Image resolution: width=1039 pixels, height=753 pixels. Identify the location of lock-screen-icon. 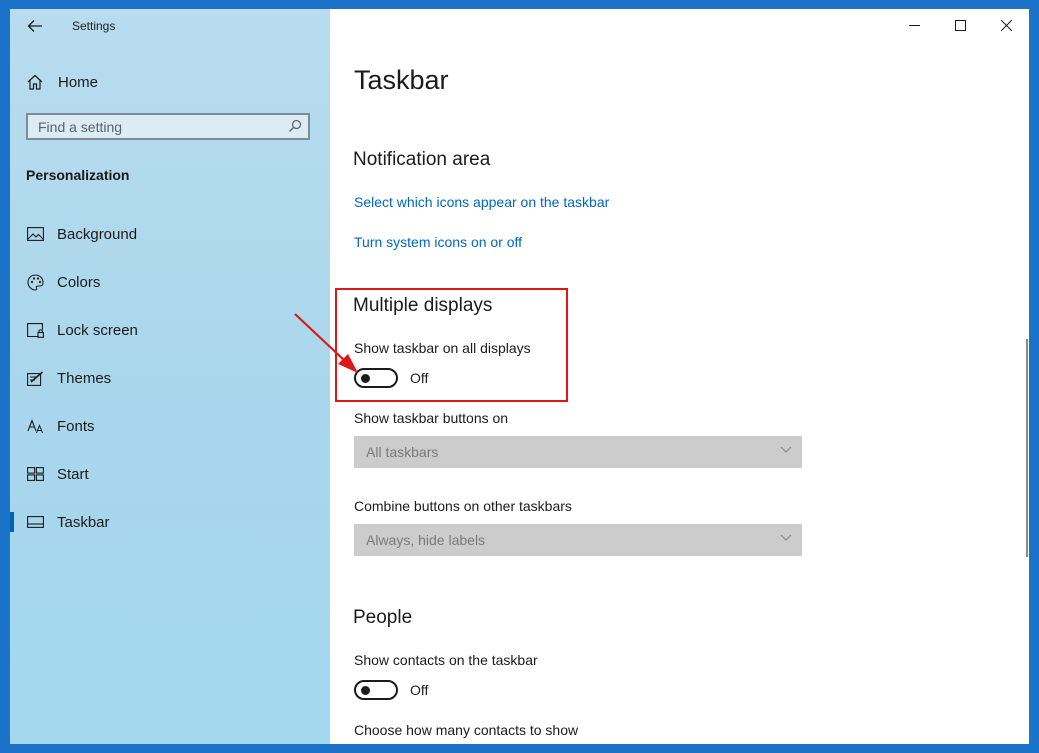
(35, 330).